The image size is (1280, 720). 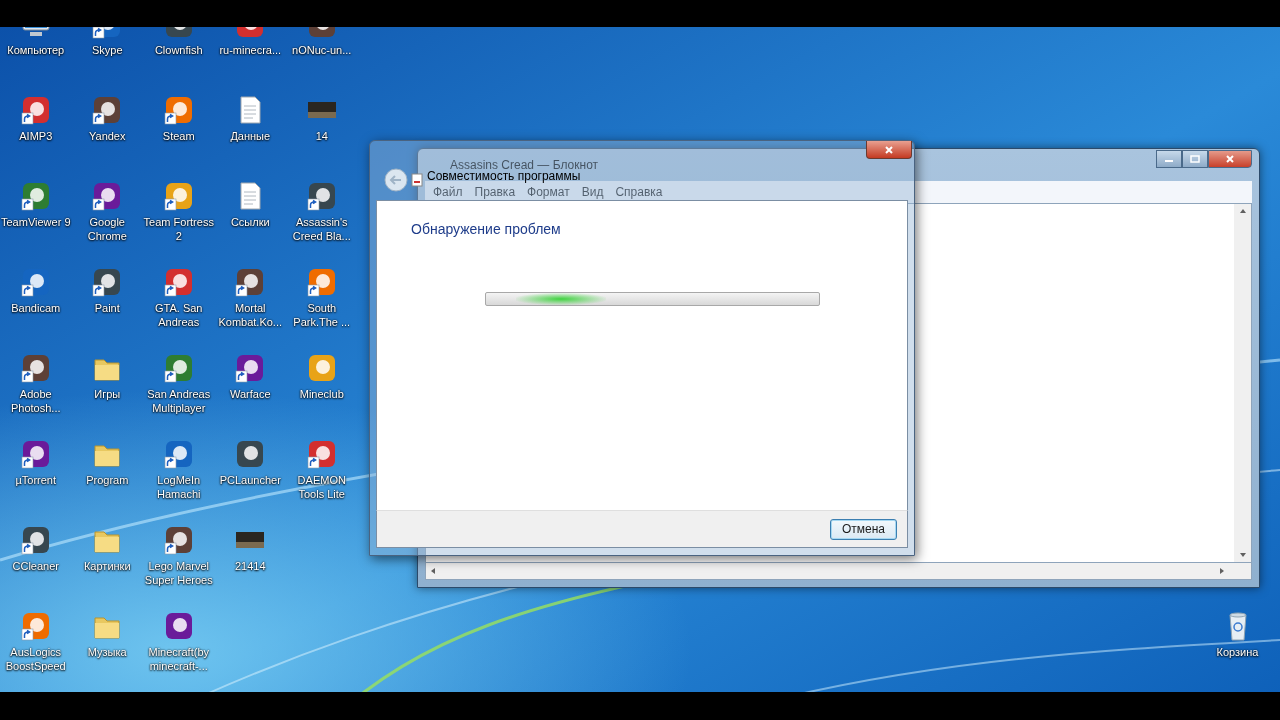 What do you see at coordinates (448, 192) in the screenshot?
I see `menu-item: Файл` at bounding box center [448, 192].